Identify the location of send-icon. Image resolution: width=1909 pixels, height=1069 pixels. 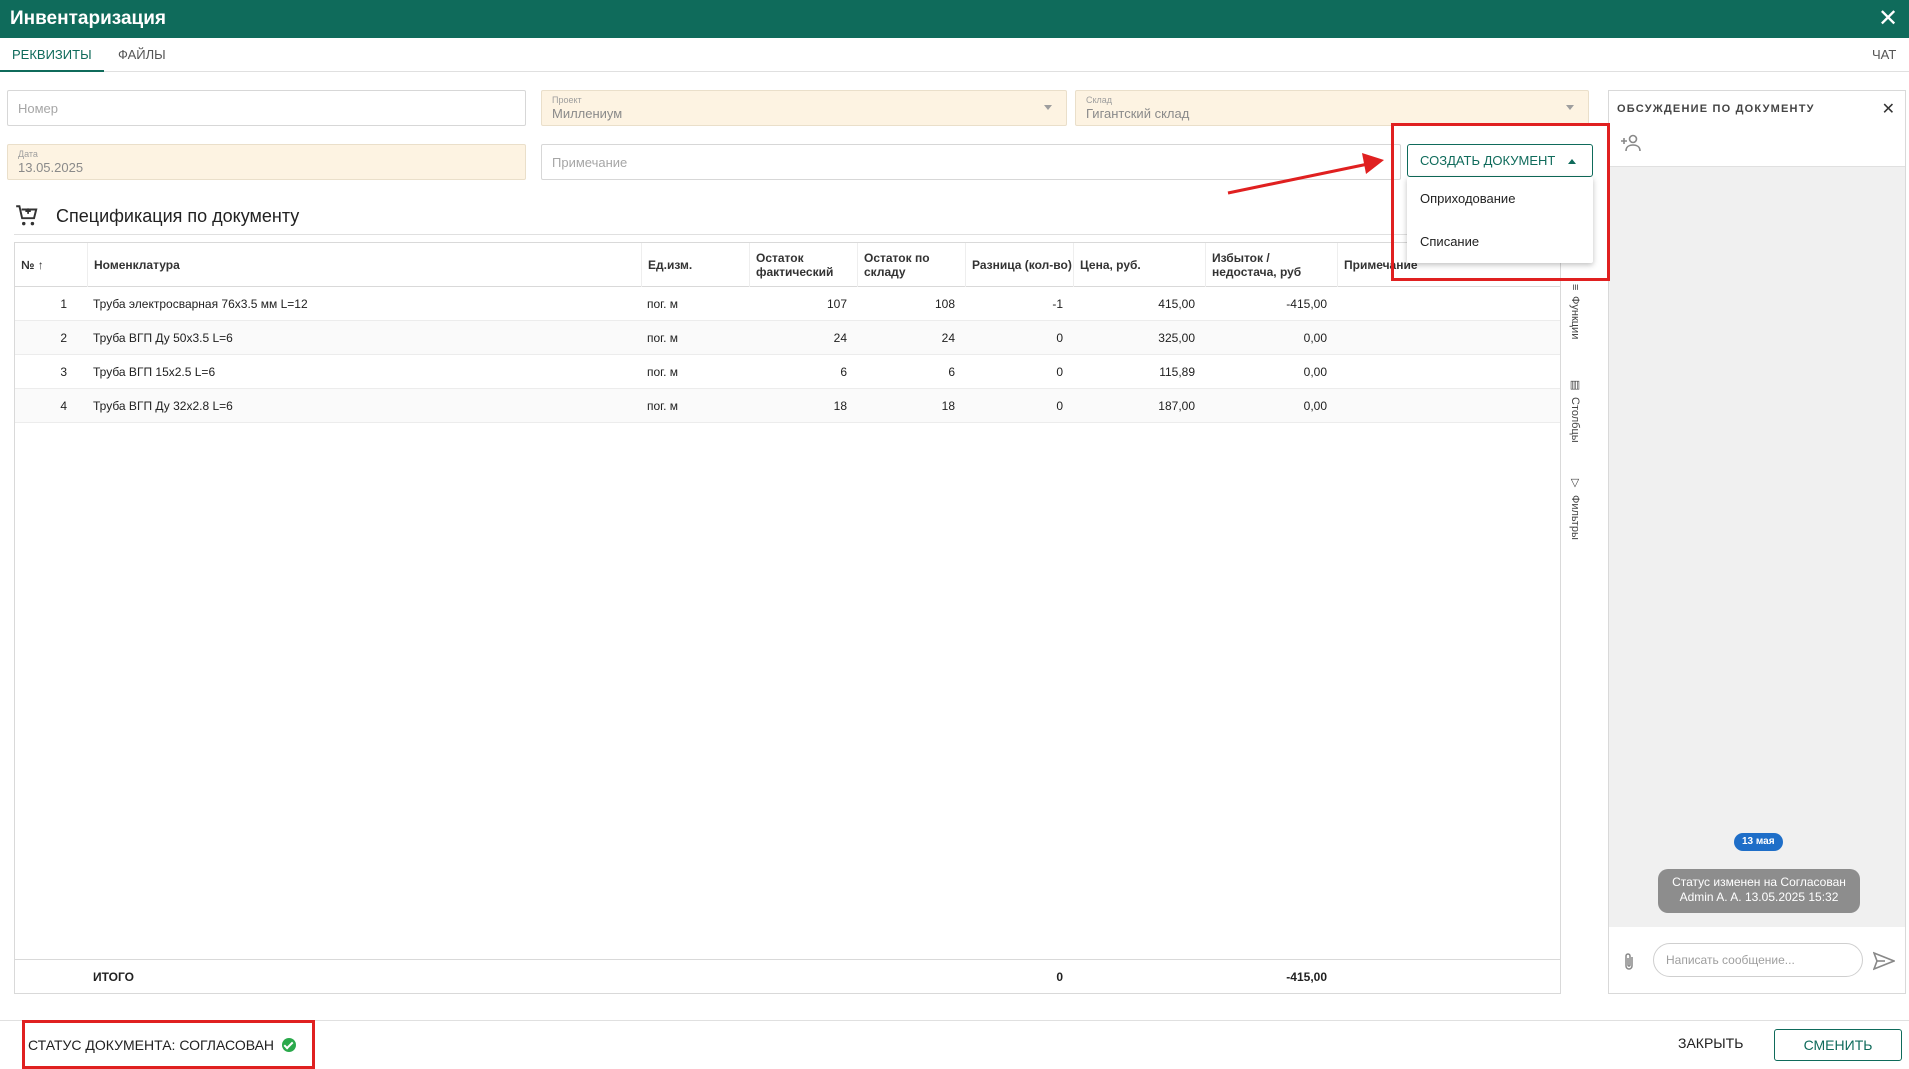
(1884, 961).